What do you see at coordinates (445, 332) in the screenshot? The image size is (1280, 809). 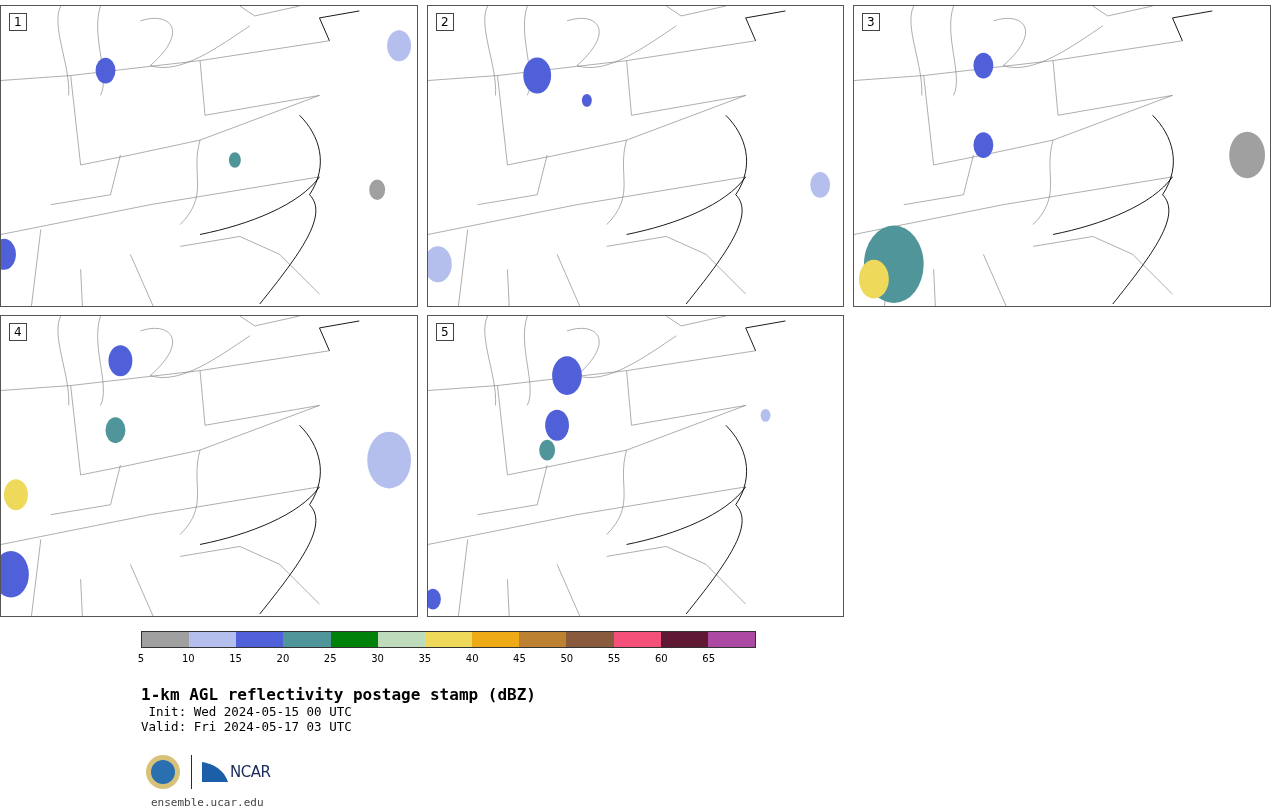 I see `panel-number: 5` at bounding box center [445, 332].